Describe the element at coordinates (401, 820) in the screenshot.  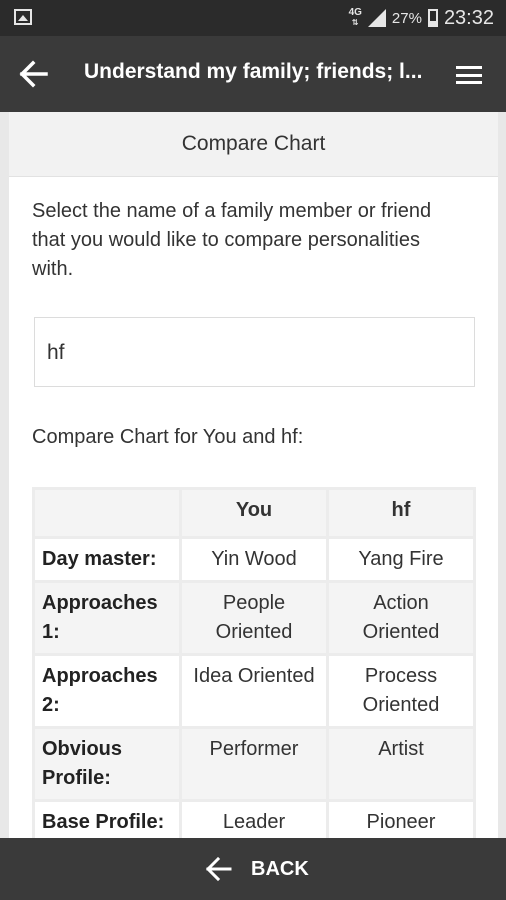
I see `hf-value: Pioneer` at that location.